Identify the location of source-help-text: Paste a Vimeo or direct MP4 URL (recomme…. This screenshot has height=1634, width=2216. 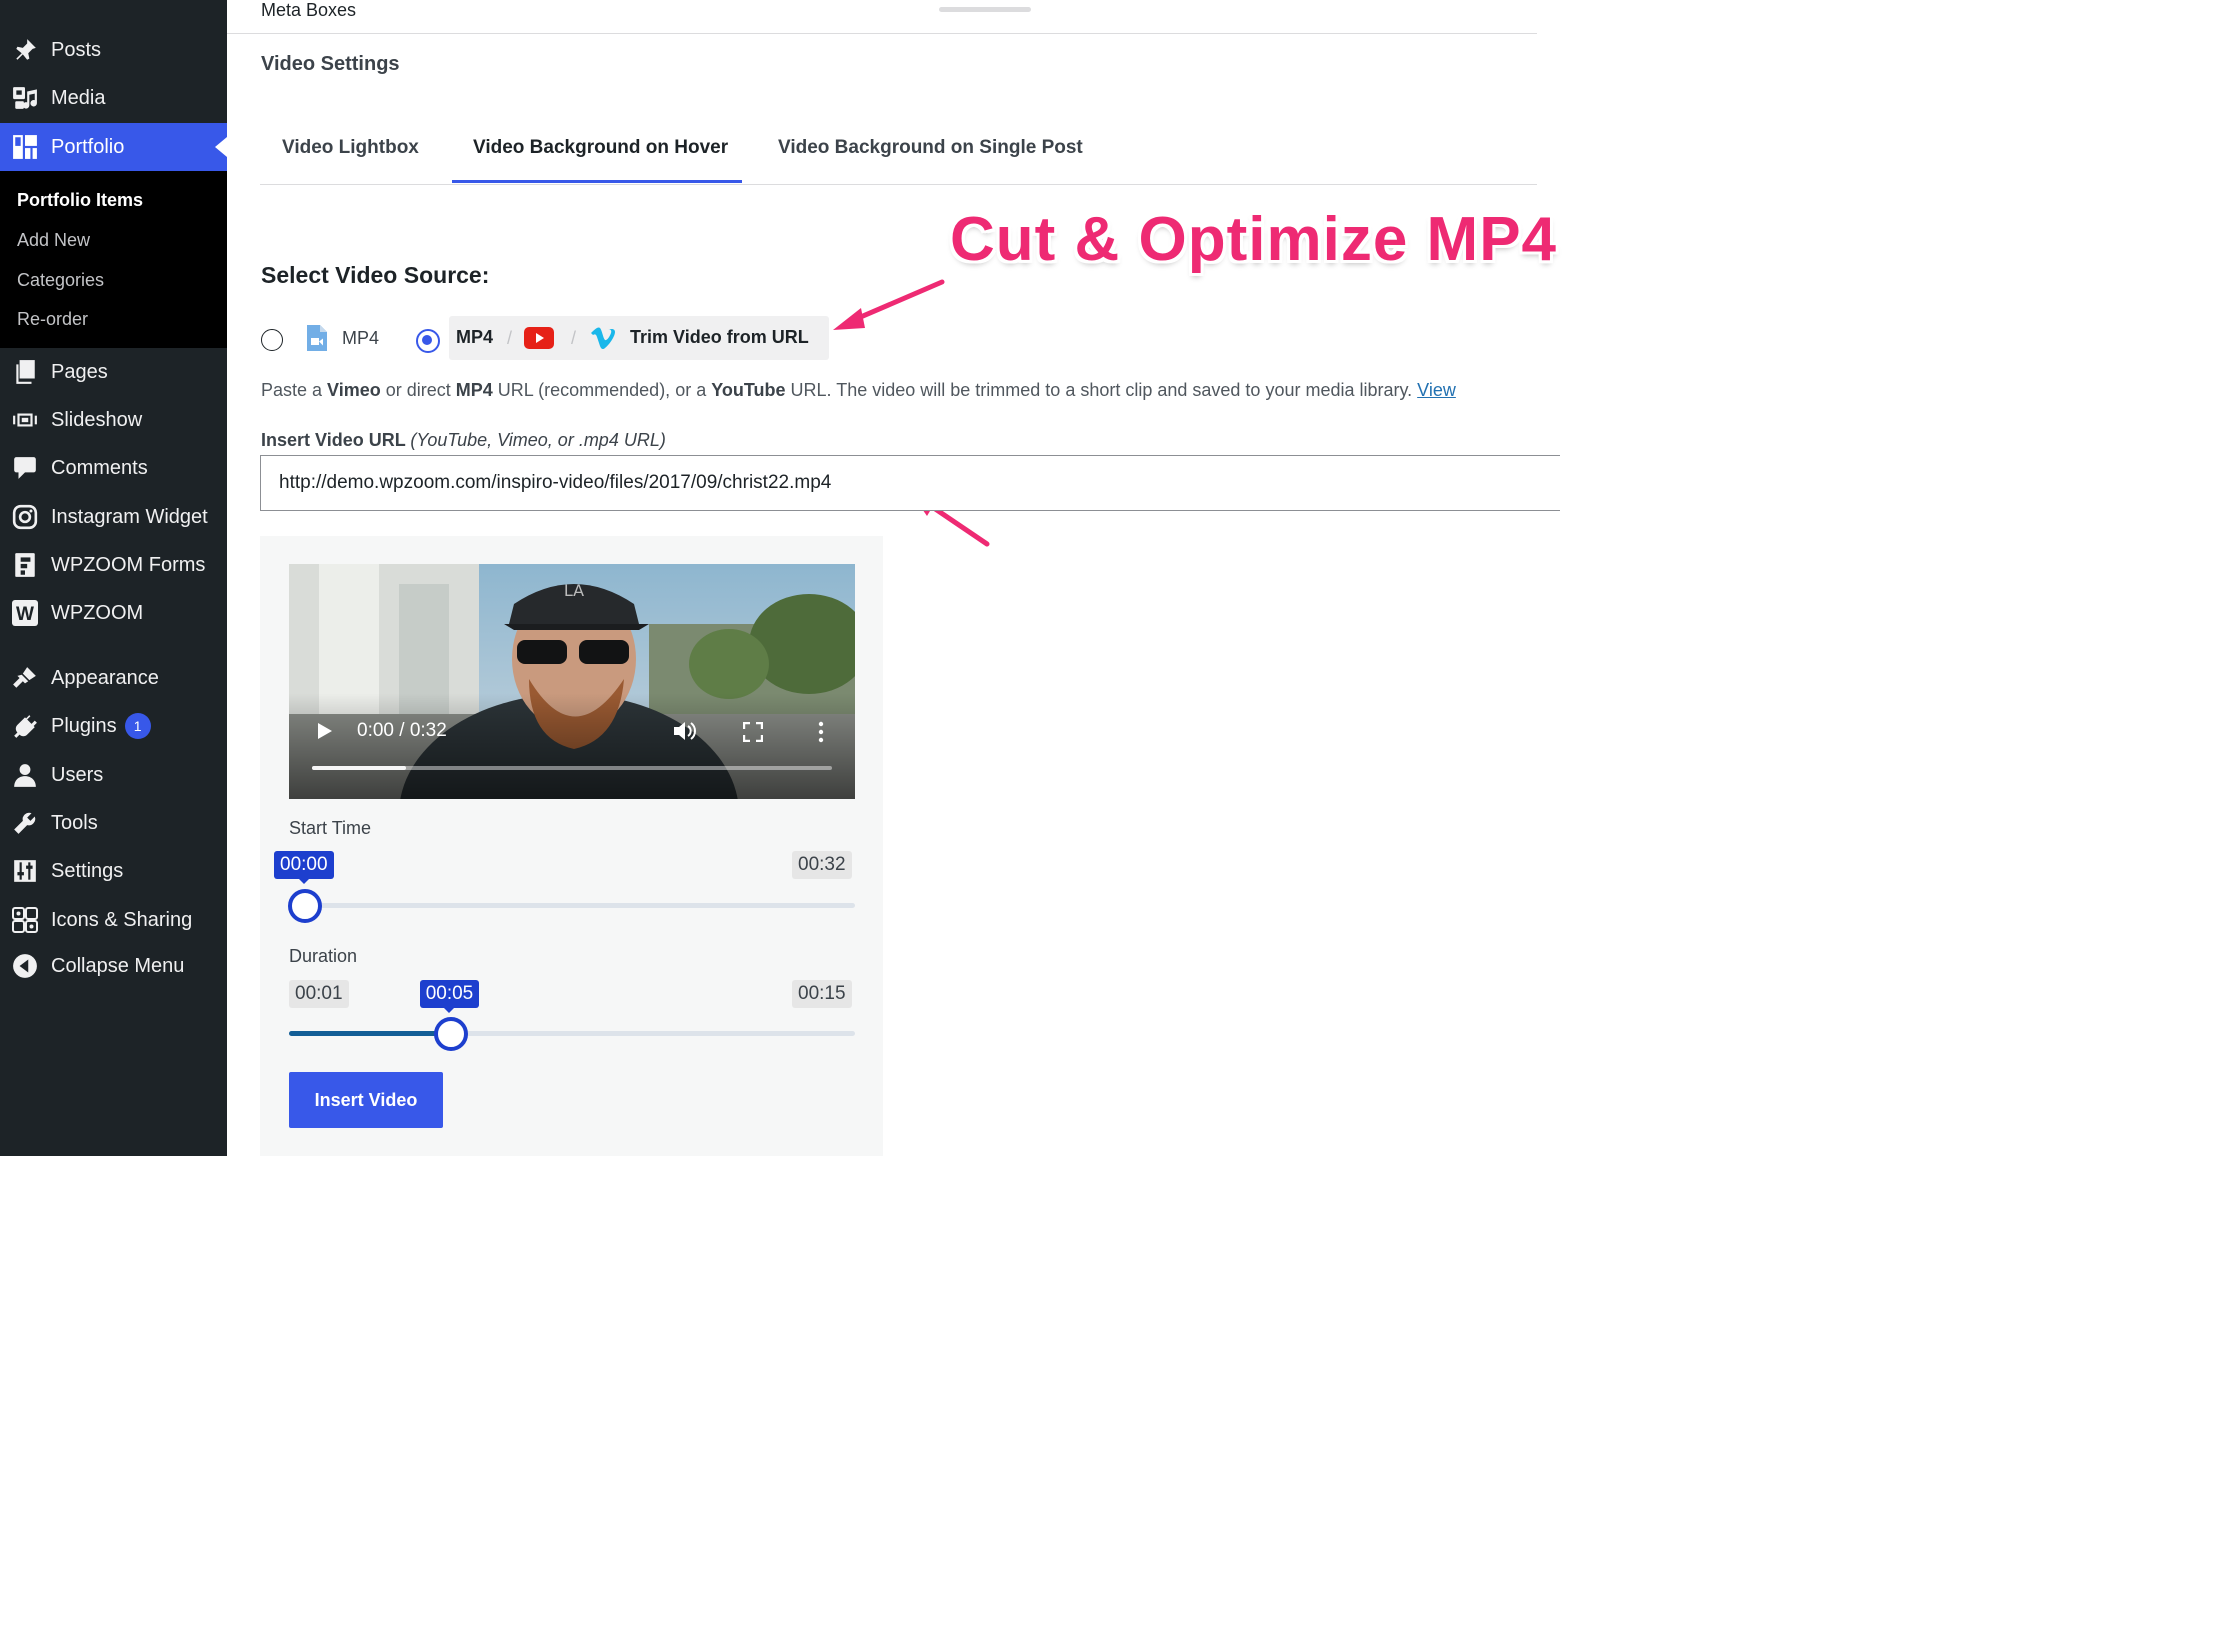
(858, 390).